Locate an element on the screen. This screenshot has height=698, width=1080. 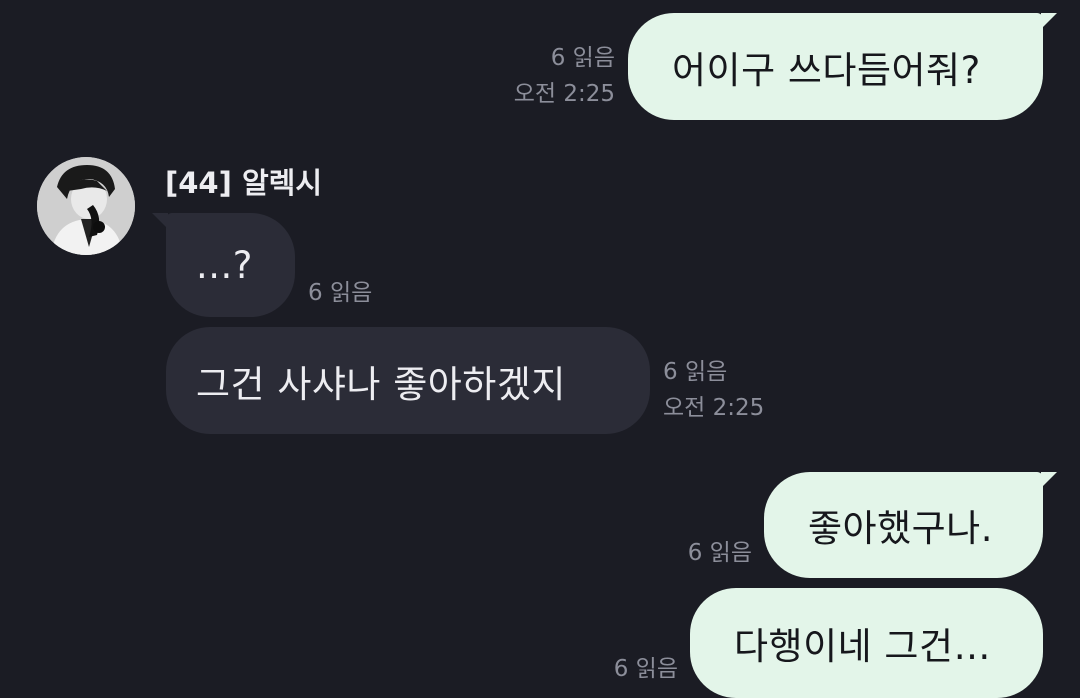
outgoing-message-bubble: 어이구 쓰다듬어줘? is located at coordinates (842, 66).